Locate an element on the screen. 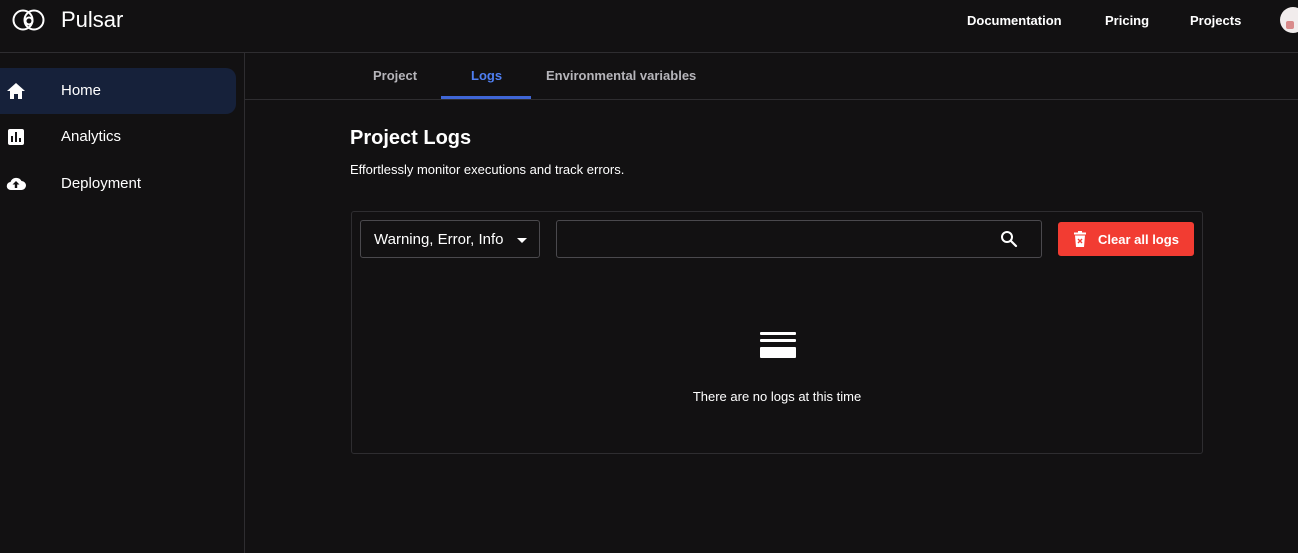 This screenshot has height=553, width=1298. empty-logs-icon is located at coordinates (778, 345).